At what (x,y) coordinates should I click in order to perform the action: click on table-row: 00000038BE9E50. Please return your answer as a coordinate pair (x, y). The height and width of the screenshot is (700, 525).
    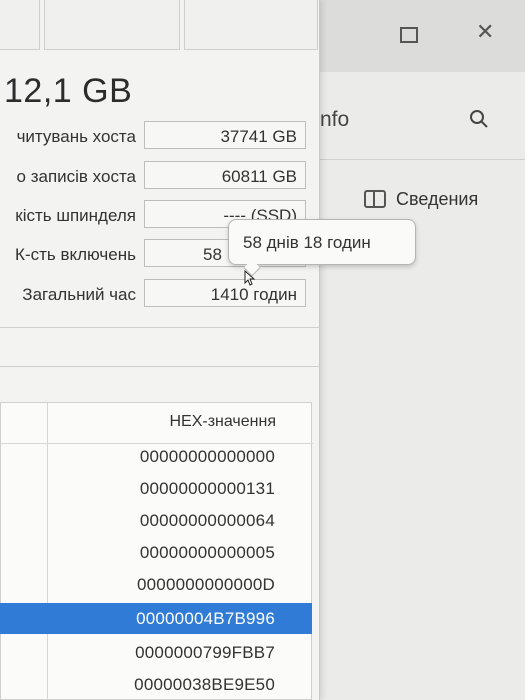
    Looking at the image, I should click on (156, 684).